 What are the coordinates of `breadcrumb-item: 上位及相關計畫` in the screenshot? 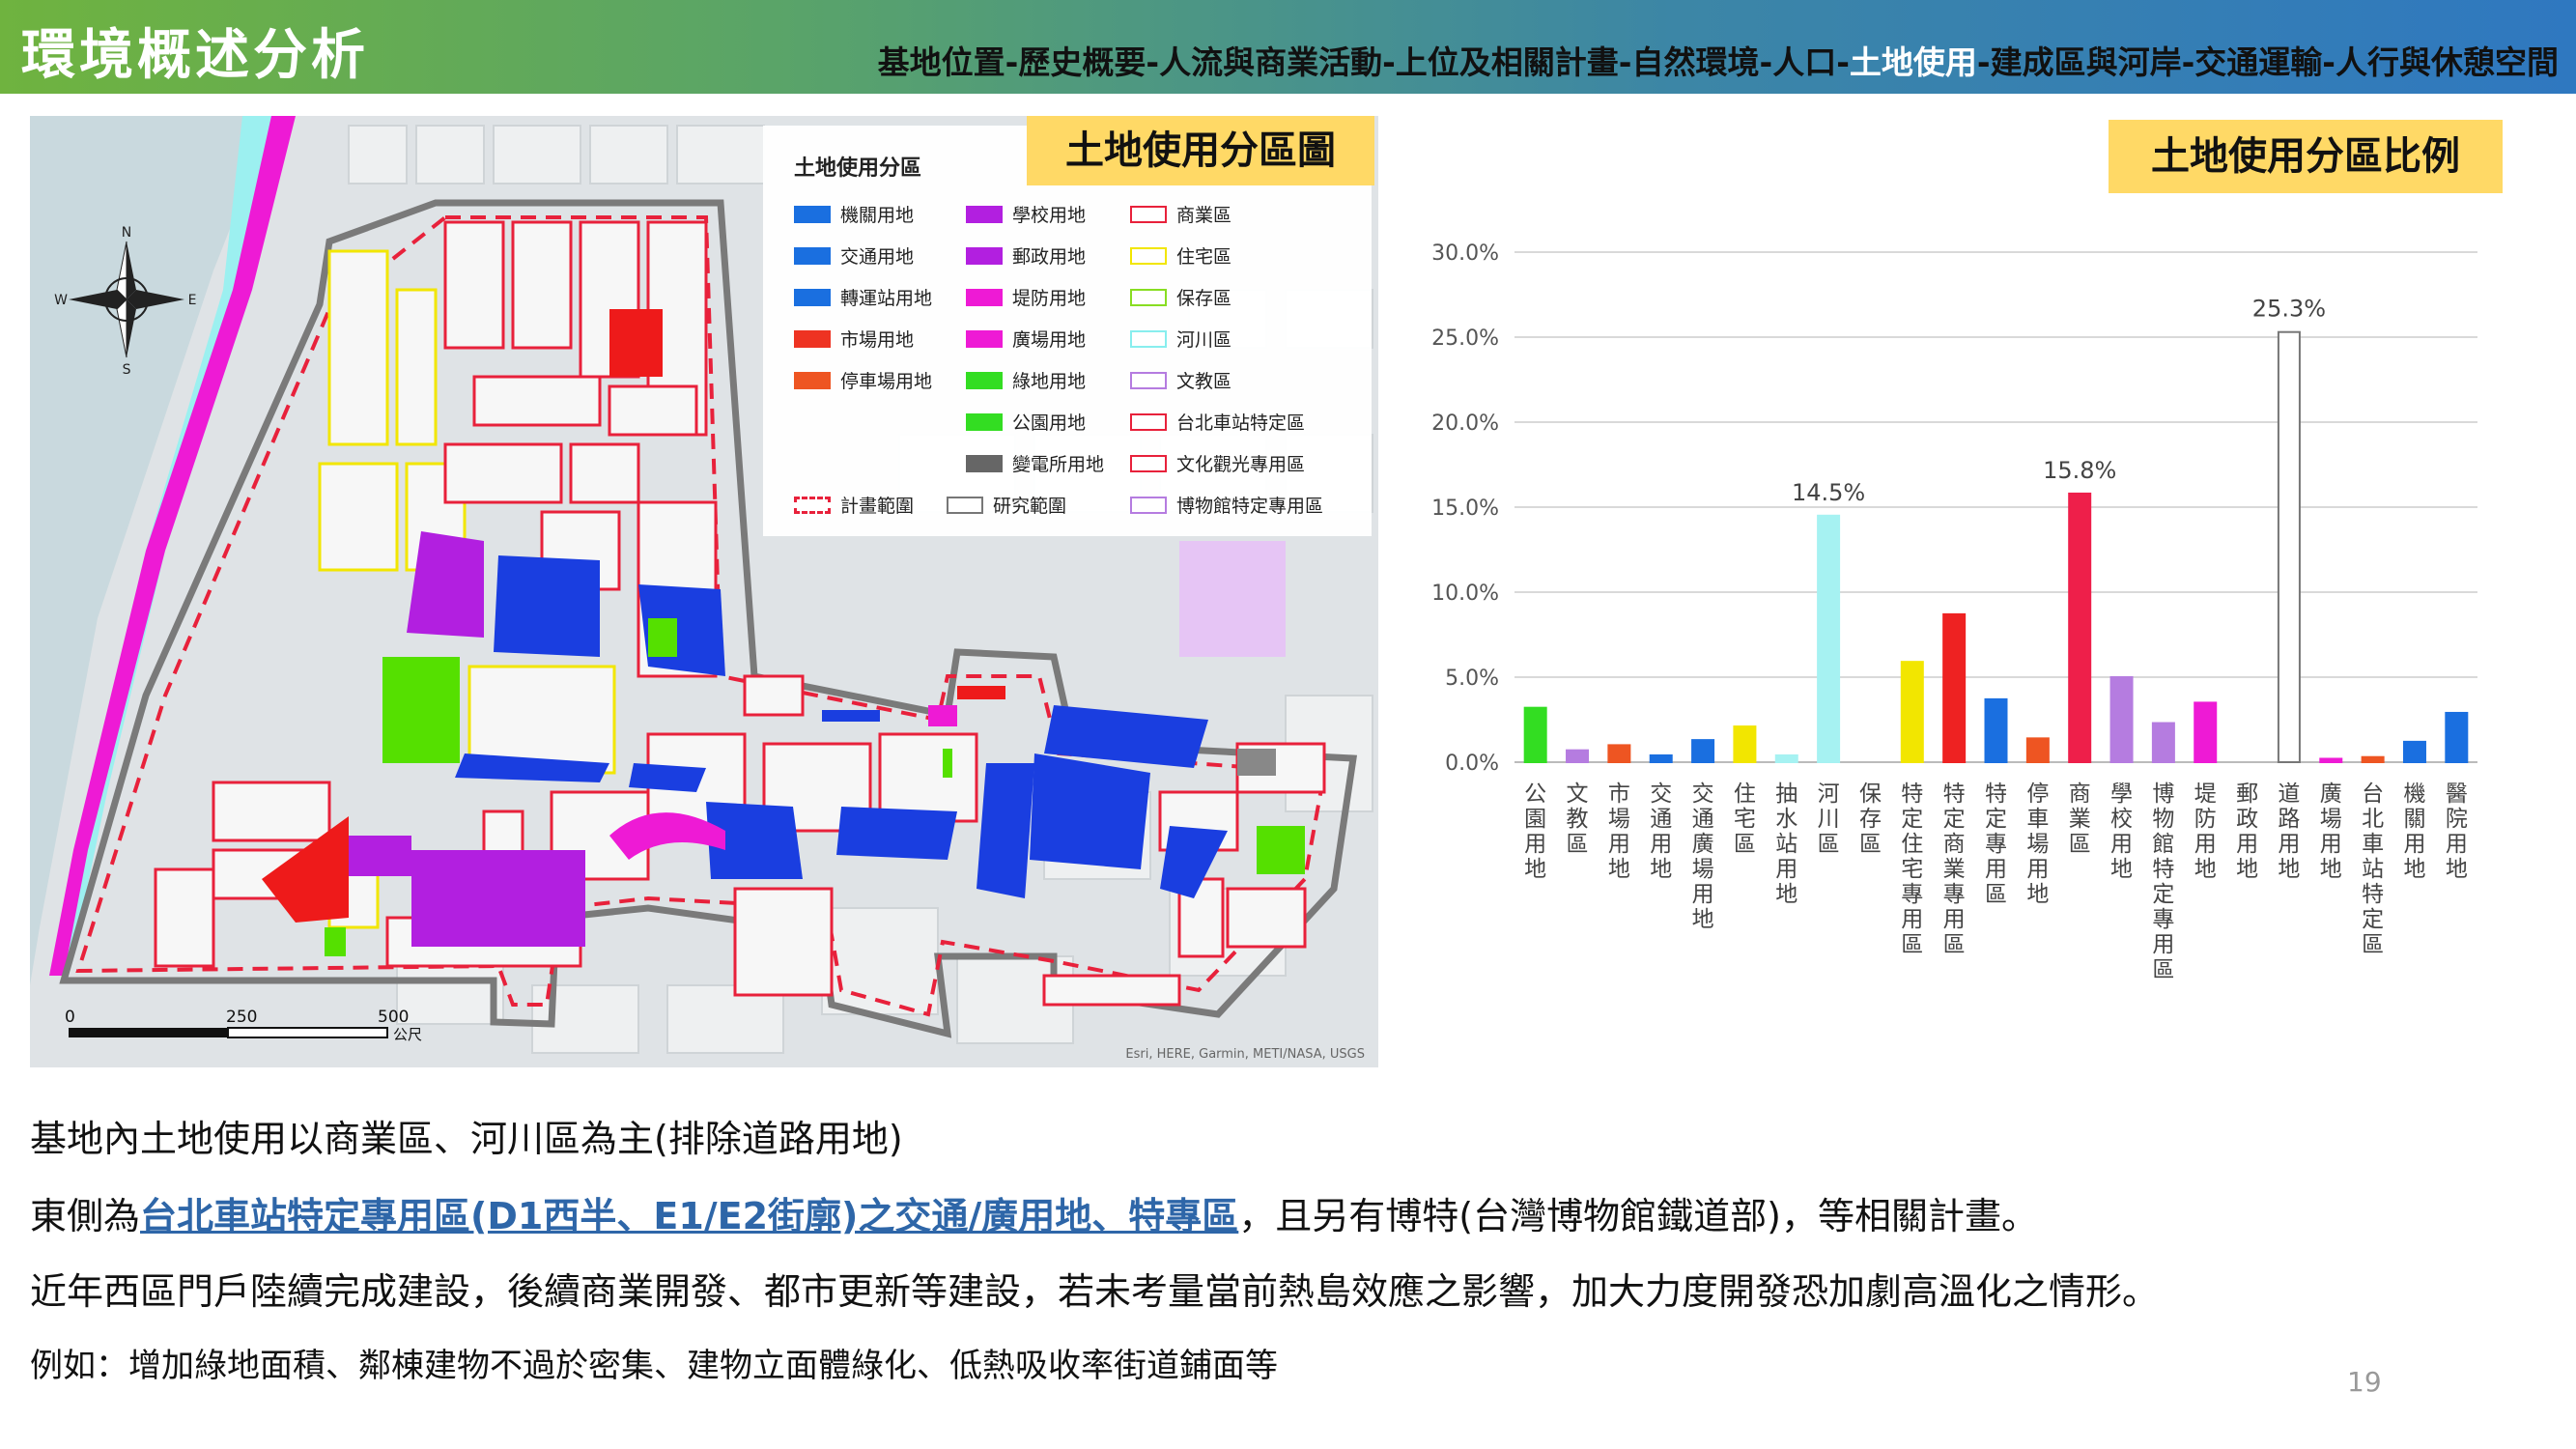 It's located at (1507, 62).